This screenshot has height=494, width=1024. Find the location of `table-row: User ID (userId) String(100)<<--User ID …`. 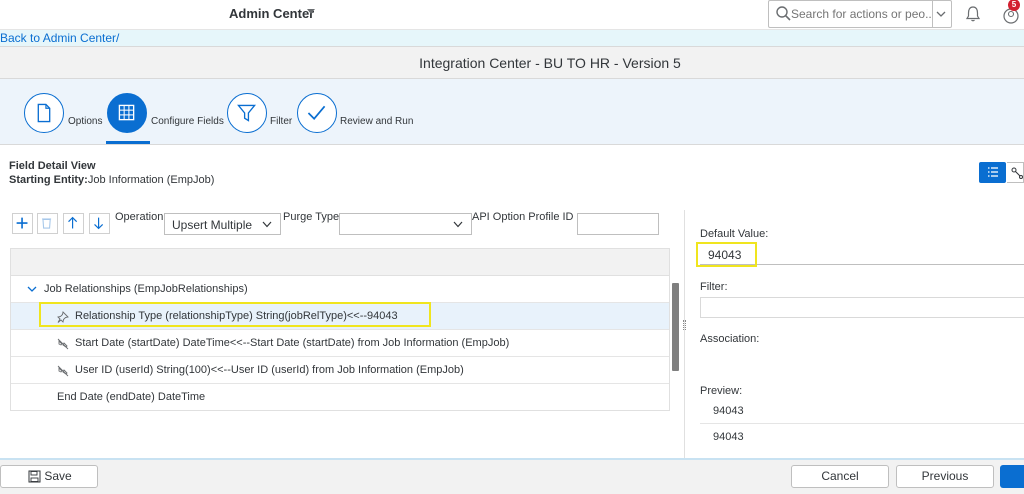

table-row: User ID (userId) String(100)<<--User ID … is located at coordinates (340, 370).